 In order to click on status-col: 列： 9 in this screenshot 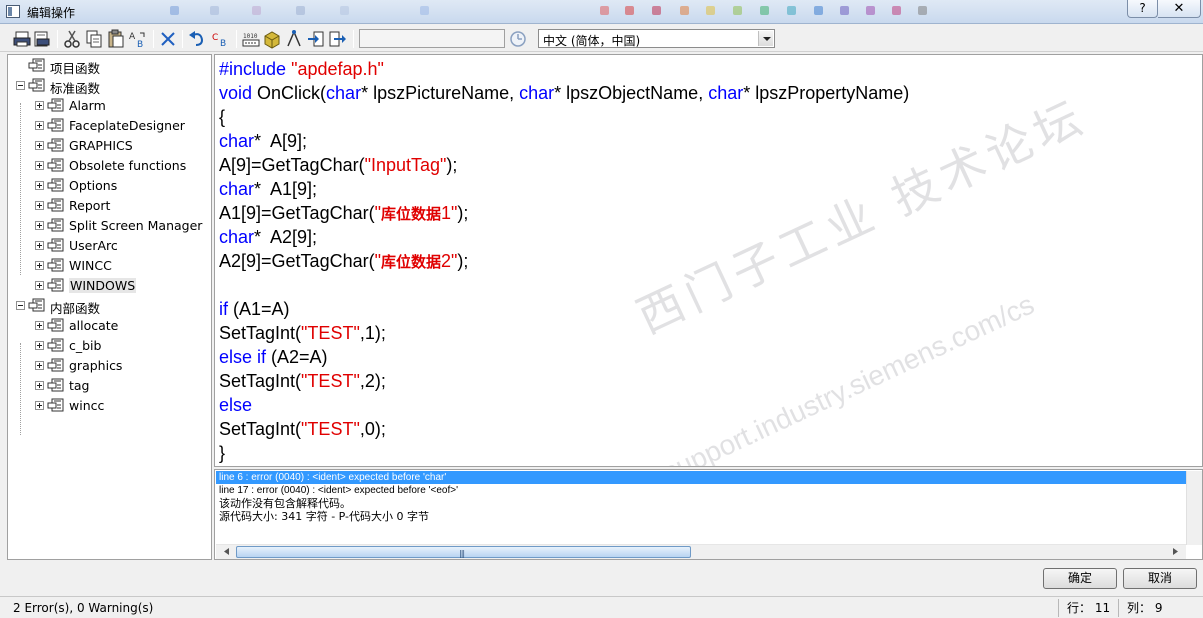, I will do `click(1154, 608)`.